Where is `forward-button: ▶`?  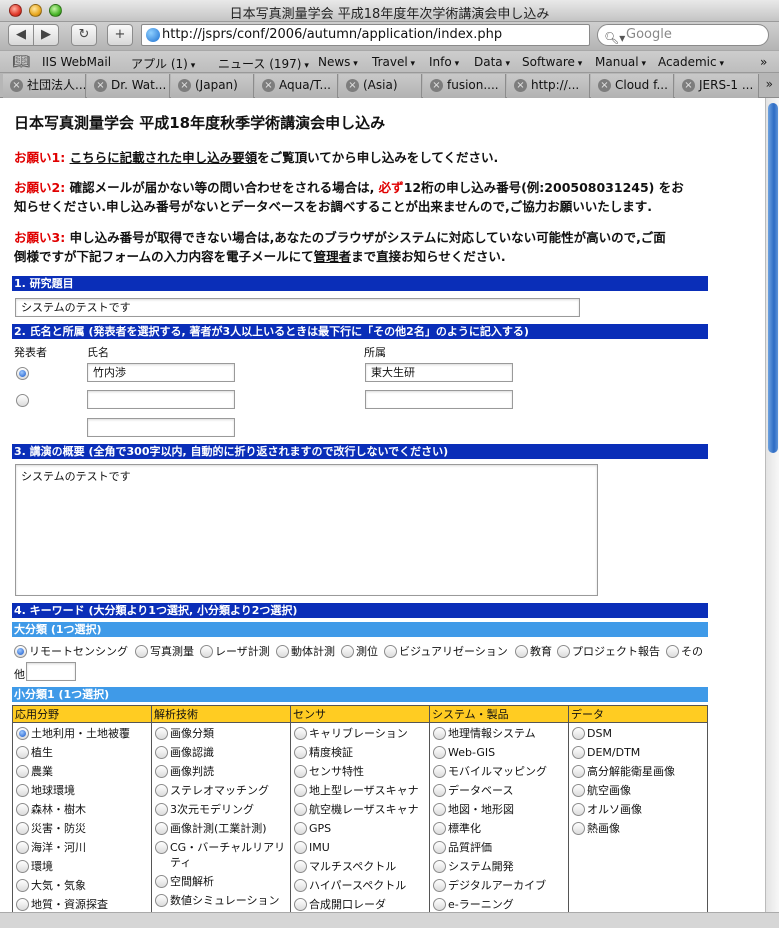
forward-button: ▶ is located at coordinates (46, 35).